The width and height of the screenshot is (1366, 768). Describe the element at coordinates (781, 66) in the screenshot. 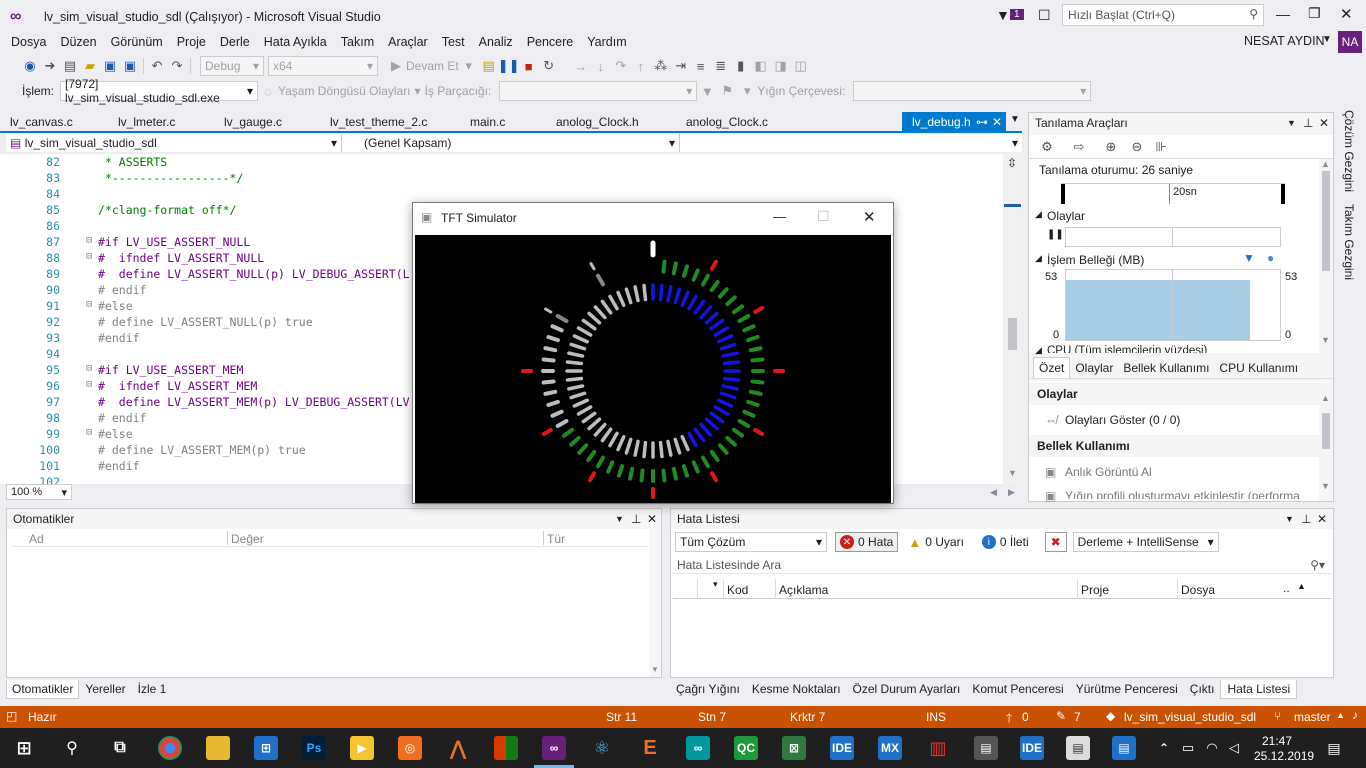

I see `next-bookmark-icon: ◨` at that location.